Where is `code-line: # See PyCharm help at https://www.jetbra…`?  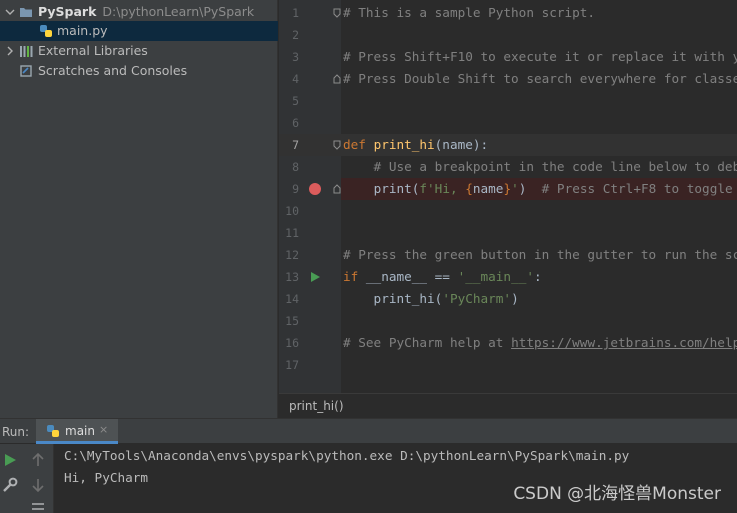 code-line: # See PyCharm help at https://www.jetbra… is located at coordinates (539, 343).